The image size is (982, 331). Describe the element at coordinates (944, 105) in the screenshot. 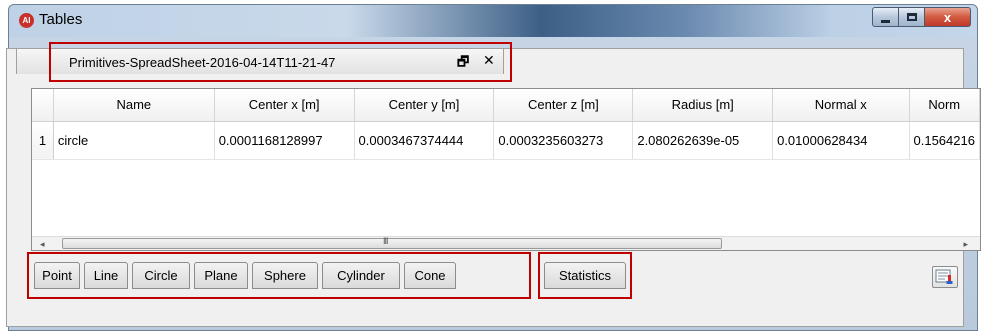

I see `column-header-normal-y: Norm` at that location.